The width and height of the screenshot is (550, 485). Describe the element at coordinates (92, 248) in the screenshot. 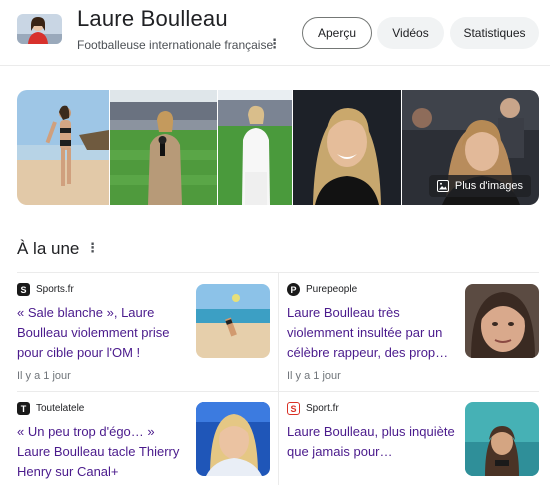

I see `top-stories-more-icon: ⋮` at that location.